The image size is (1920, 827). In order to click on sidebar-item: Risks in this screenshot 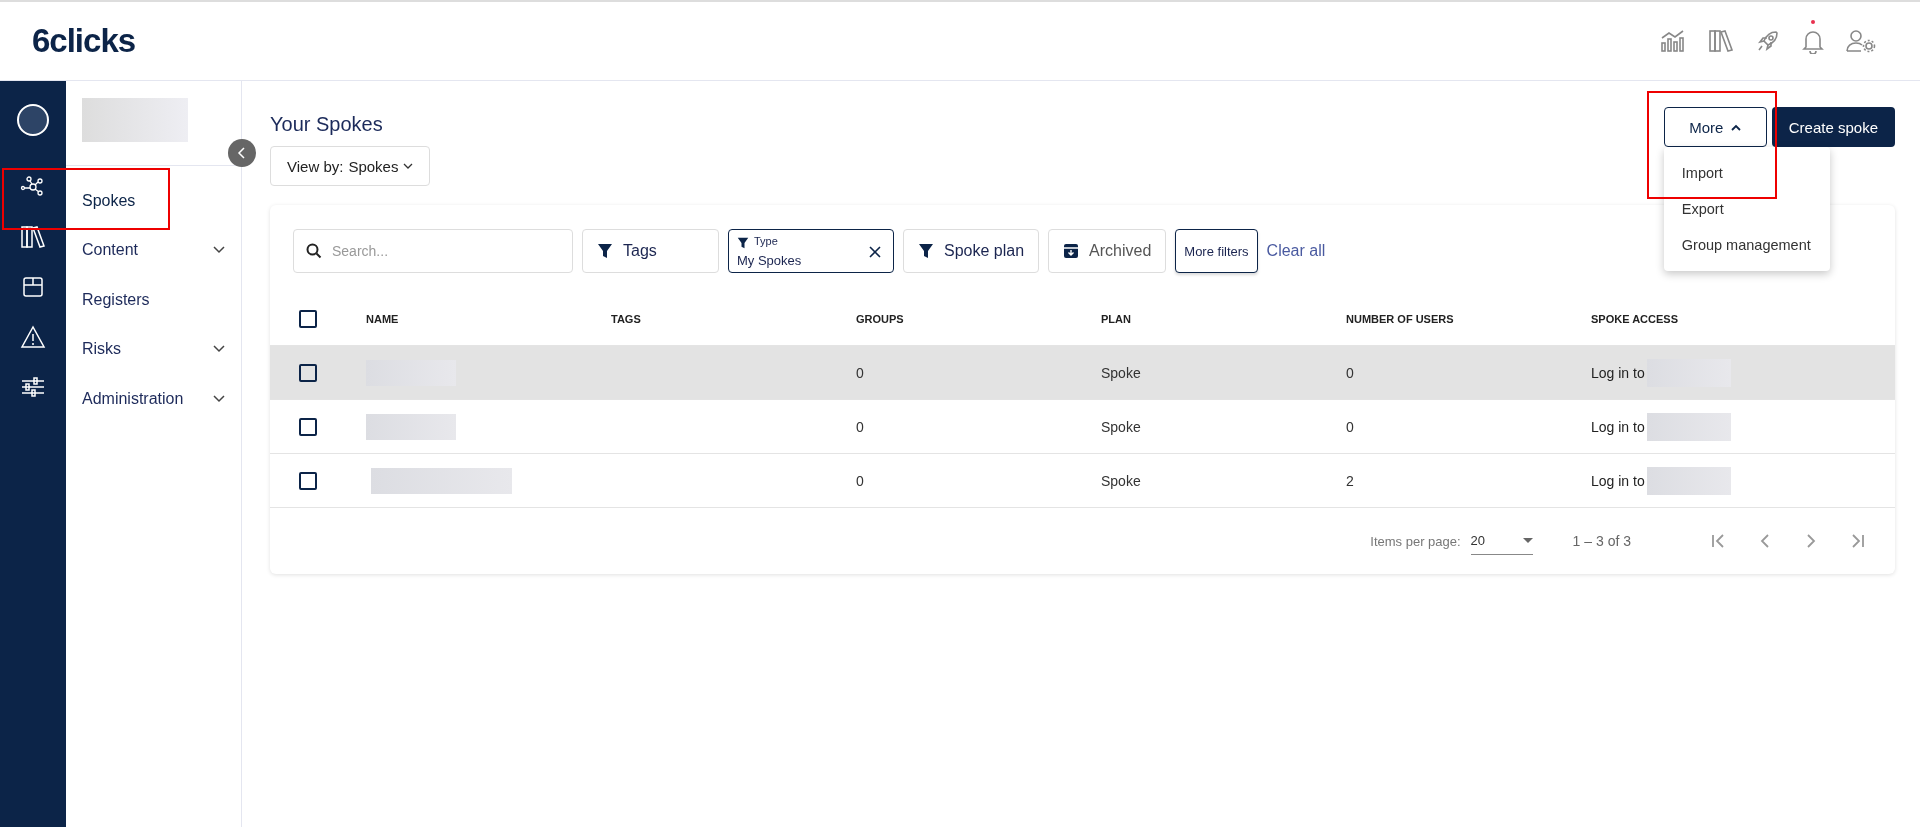, I will do `click(153, 349)`.